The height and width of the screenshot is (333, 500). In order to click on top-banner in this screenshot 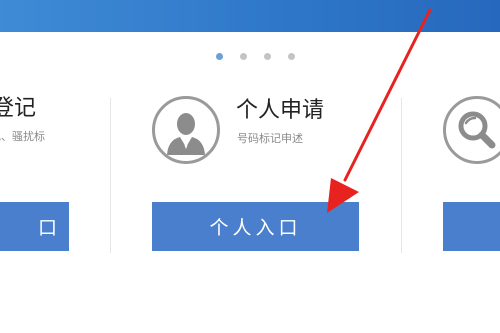, I will do `click(250, 16)`.